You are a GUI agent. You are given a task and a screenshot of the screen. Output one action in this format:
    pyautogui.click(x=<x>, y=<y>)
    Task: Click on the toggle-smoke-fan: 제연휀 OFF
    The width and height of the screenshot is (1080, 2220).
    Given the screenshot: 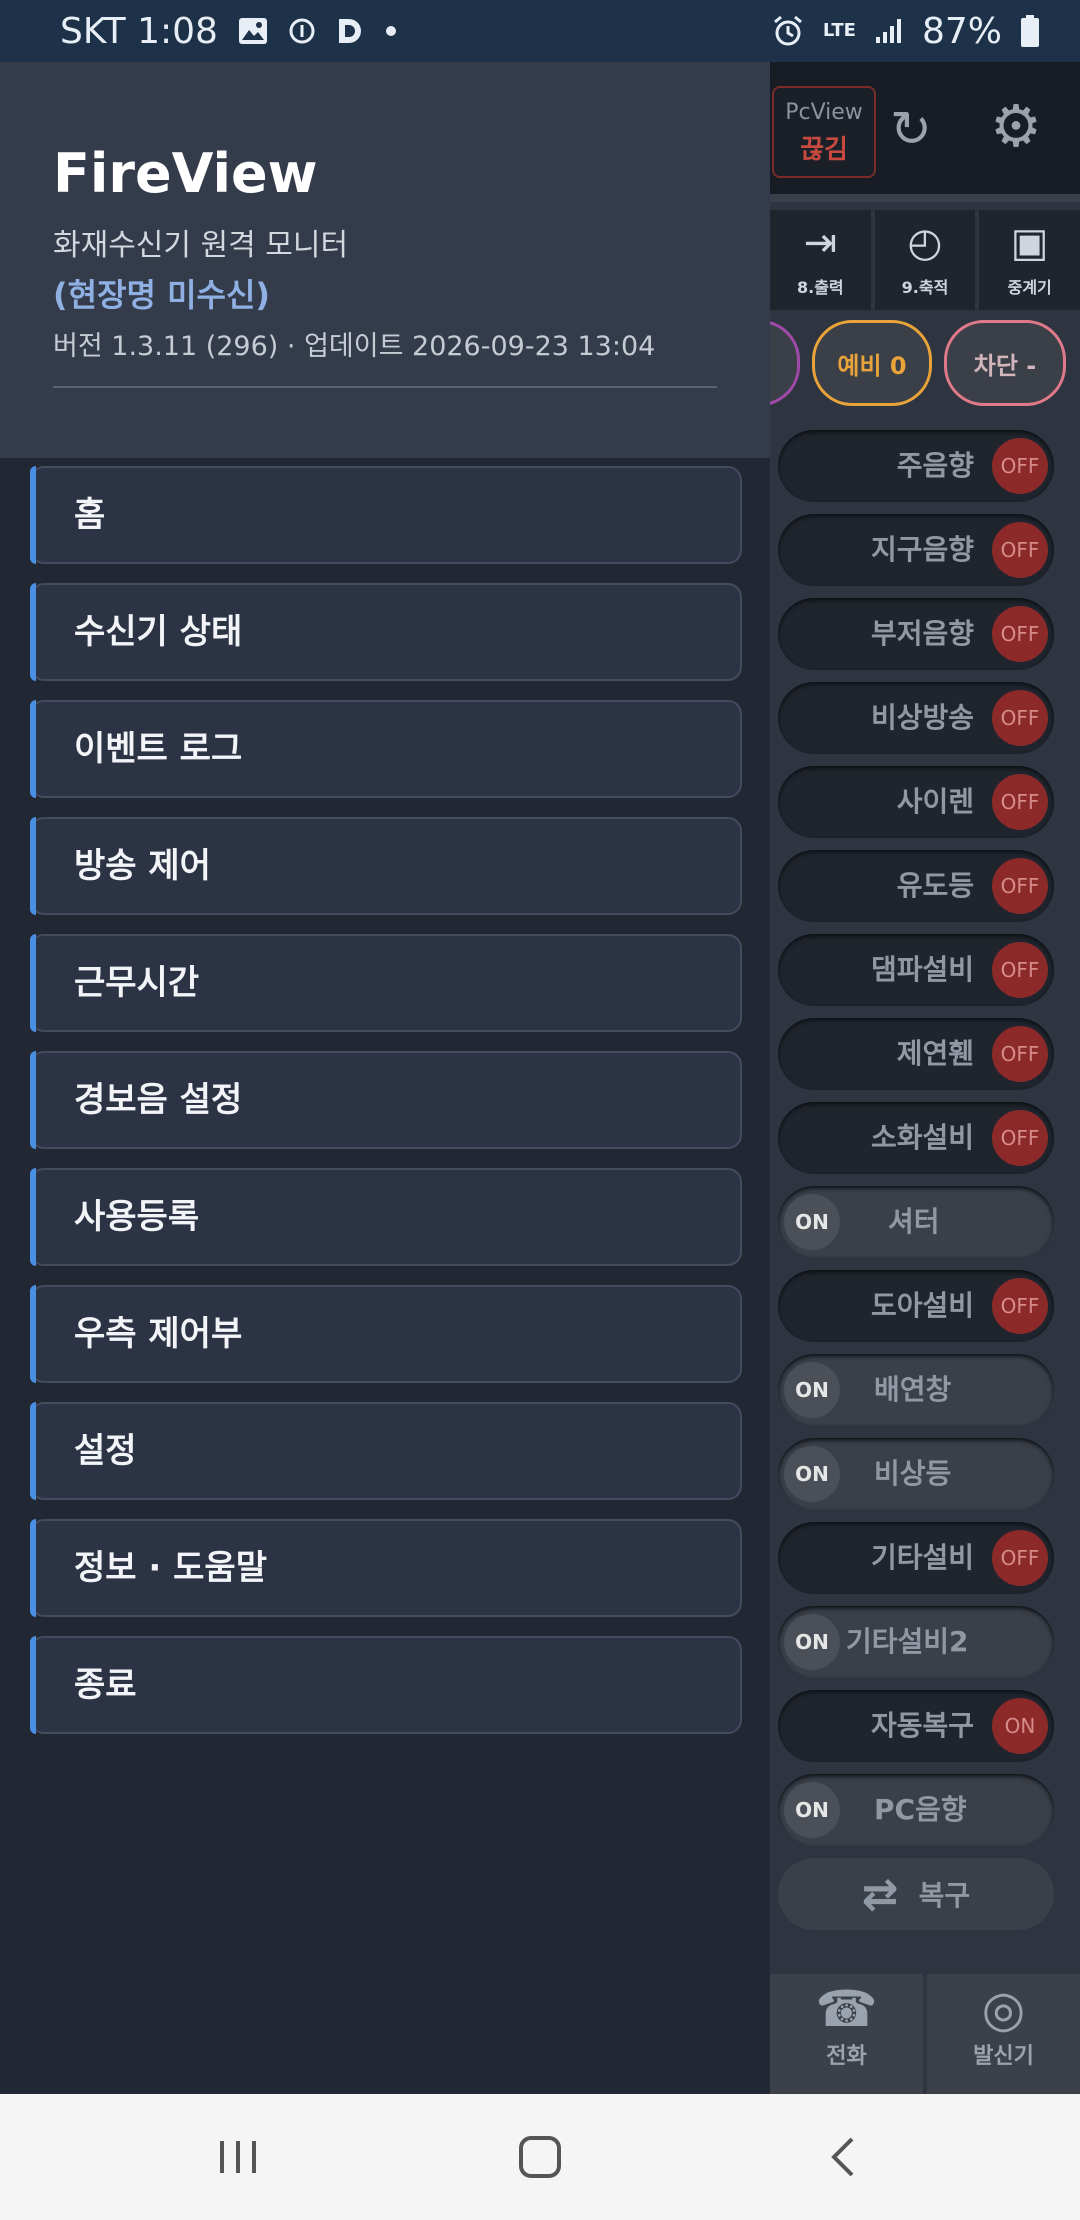 What is the action you would take?
    pyautogui.click(x=916, y=1054)
    